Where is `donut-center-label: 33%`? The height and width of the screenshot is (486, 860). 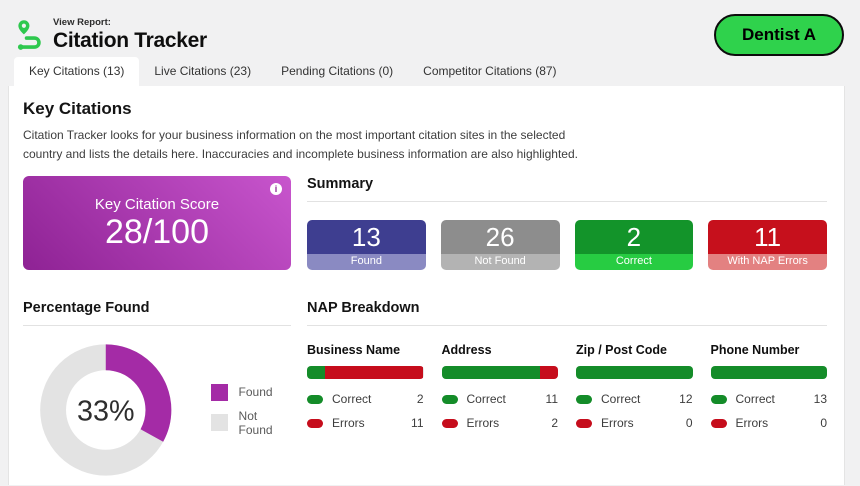
donut-center-label: 33% is located at coordinates (105, 412).